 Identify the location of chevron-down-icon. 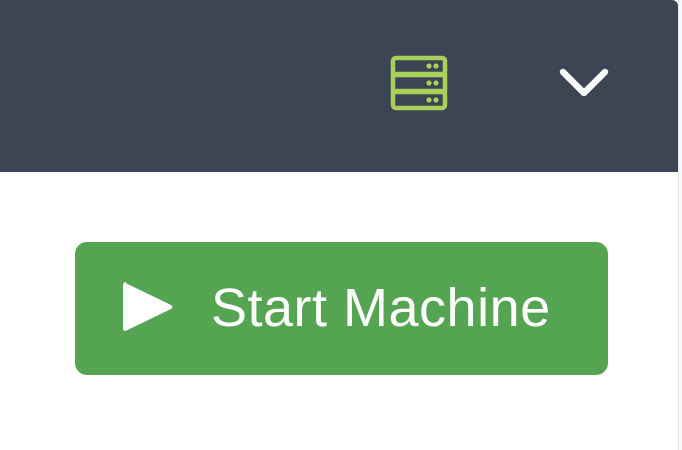
(584, 82).